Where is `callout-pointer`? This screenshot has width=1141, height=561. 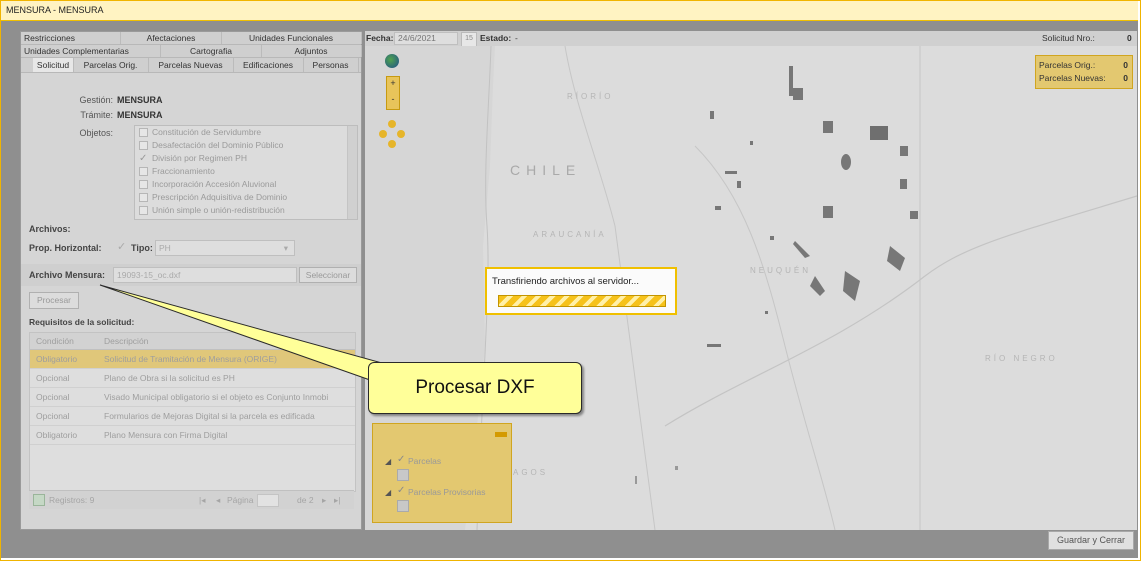 callout-pointer is located at coordinates (241, 332).